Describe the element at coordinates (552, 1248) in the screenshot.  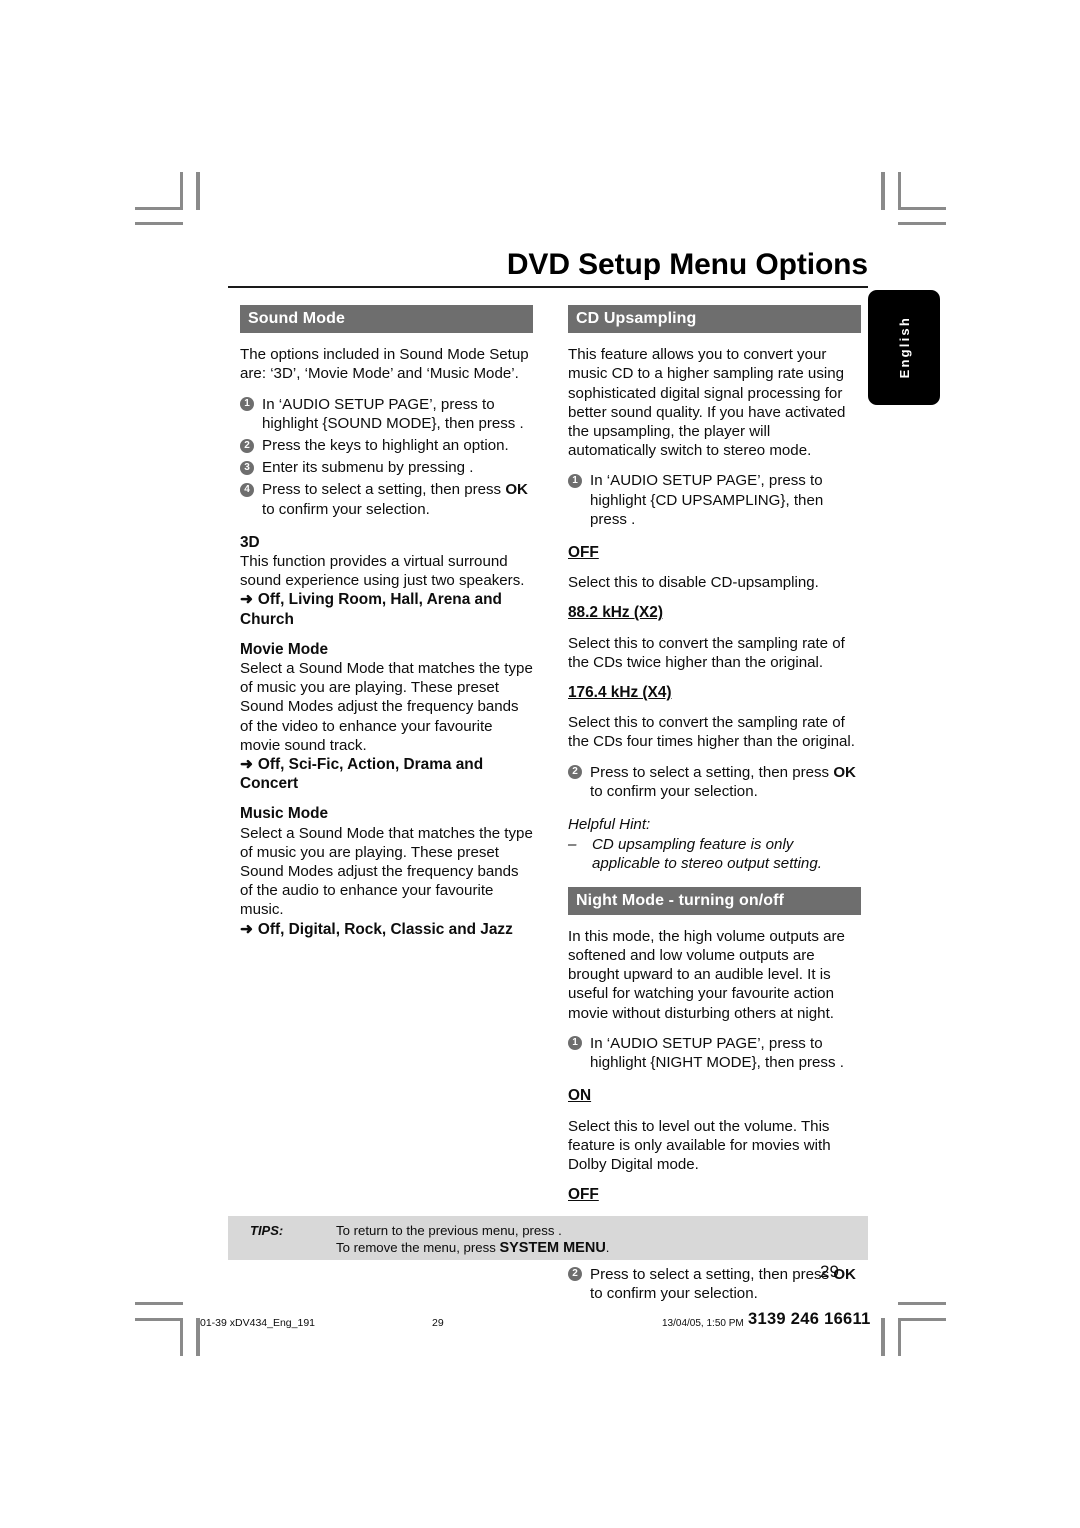
I see `system-menu-key-label: SYSTEM MENU` at that location.